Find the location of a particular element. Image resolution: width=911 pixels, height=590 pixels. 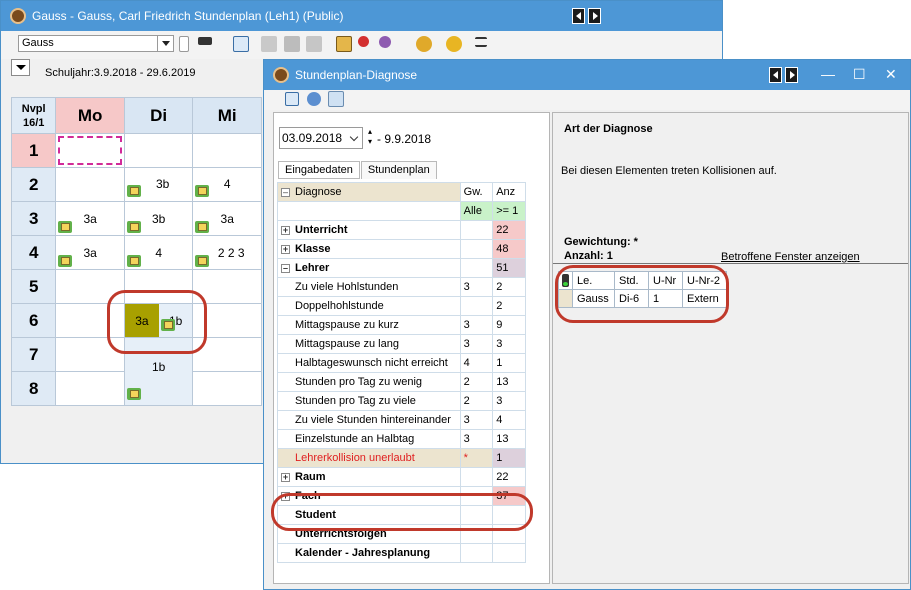

cell-mo-4: 3a is located at coordinates (90, 252).